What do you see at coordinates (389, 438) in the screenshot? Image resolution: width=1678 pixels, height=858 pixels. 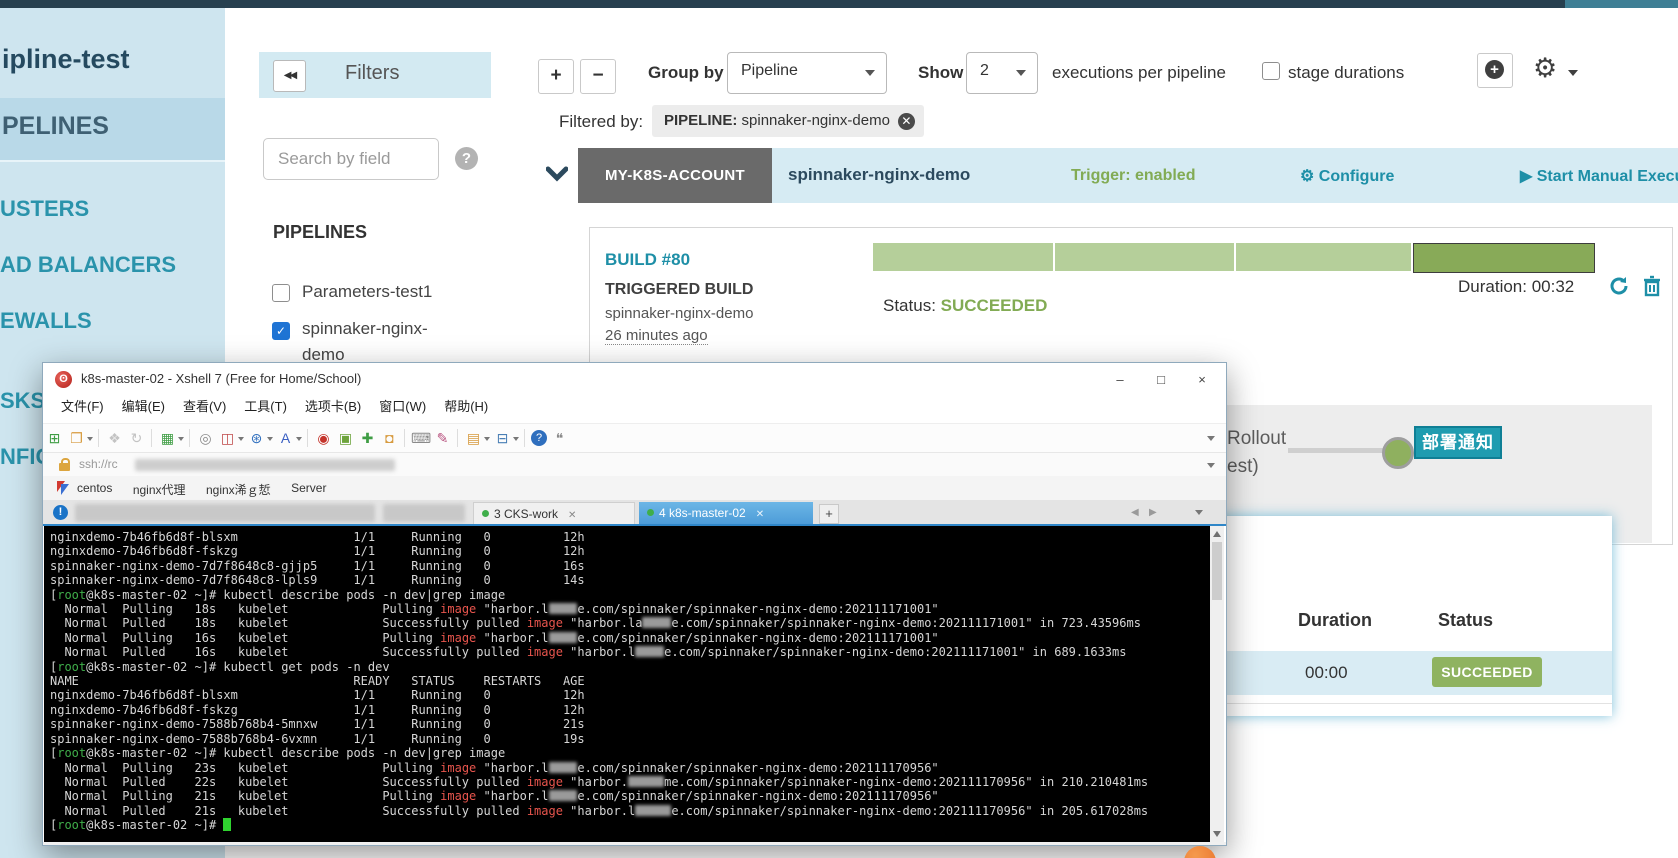 I see `lock-icon: ◘` at bounding box center [389, 438].